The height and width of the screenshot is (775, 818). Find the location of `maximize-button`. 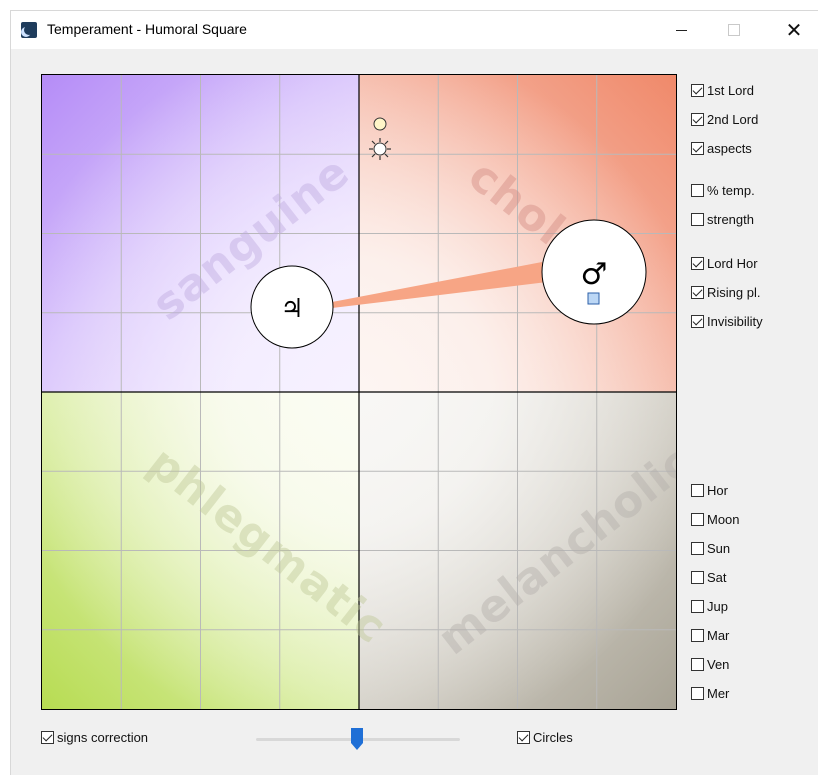

maximize-button is located at coordinates (734, 30).